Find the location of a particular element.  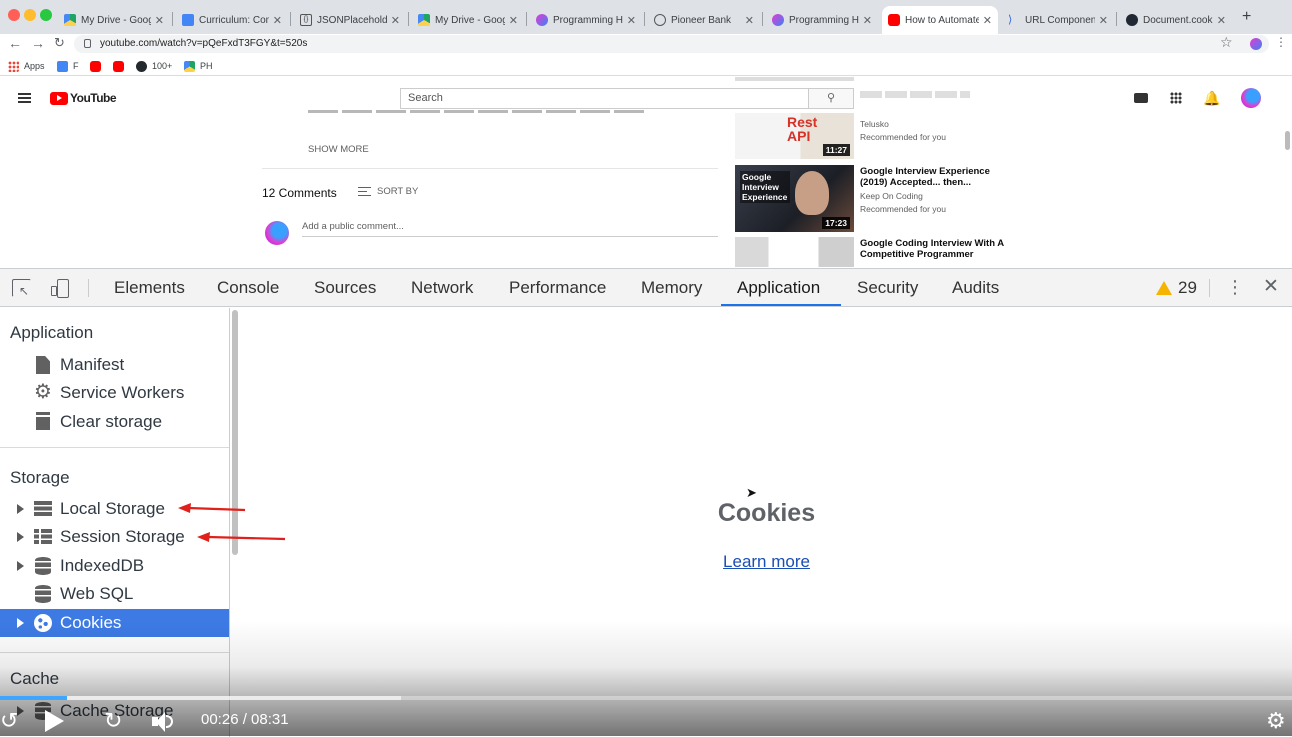

video-settings-gear-icon: ⚙ is located at coordinates (1276, 721).